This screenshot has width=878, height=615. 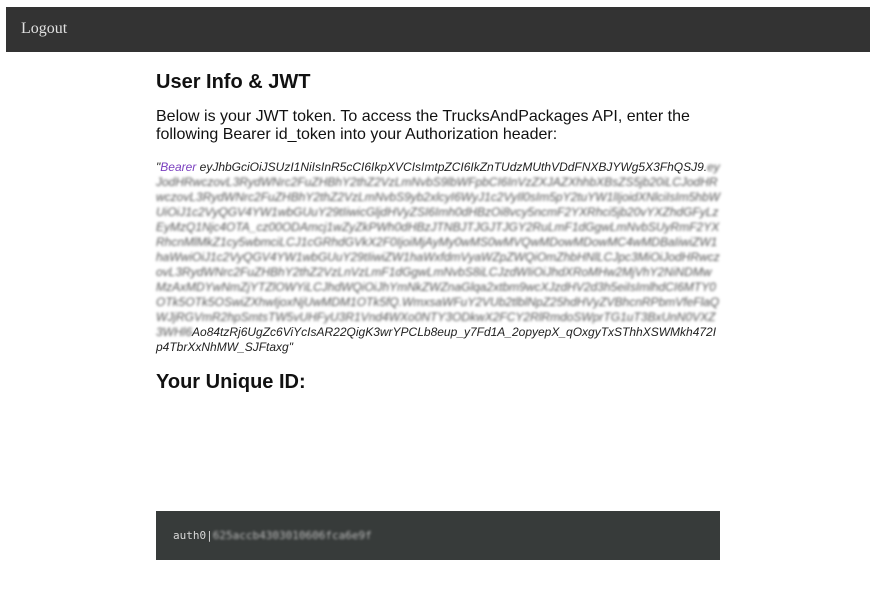 I want to click on page-title: User Info & JWT, so click(x=233, y=82).